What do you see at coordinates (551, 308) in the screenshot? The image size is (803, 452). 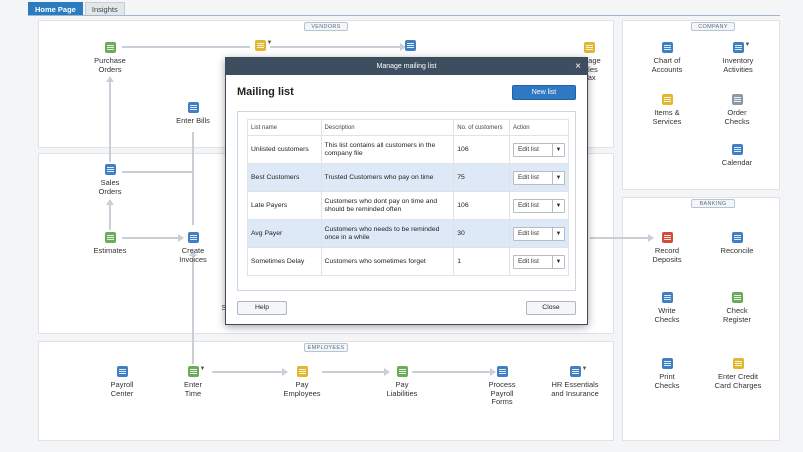 I see `close-button: Close` at bounding box center [551, 308].